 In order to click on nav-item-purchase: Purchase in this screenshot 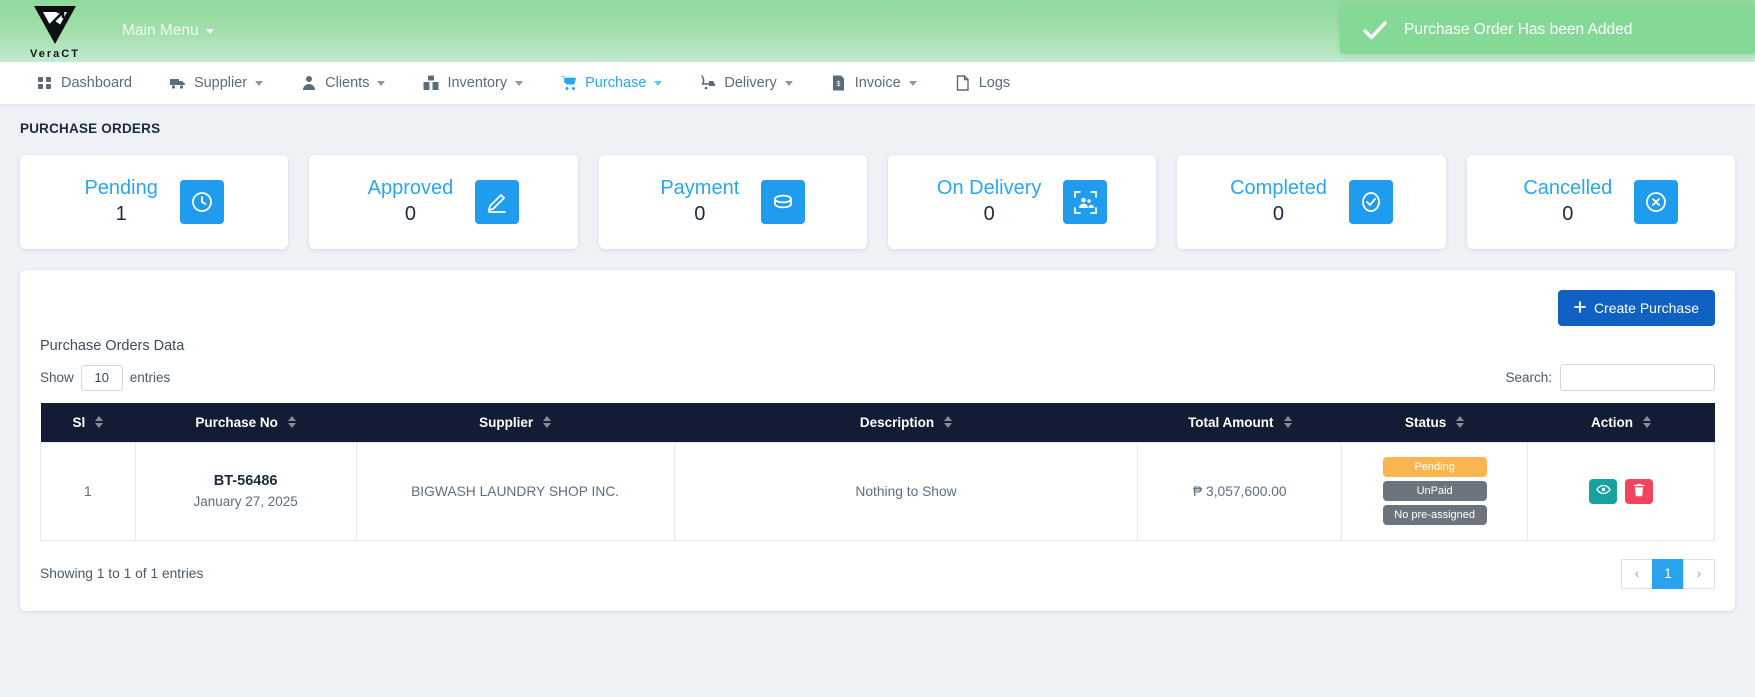, I will do `click(611, 83)`.